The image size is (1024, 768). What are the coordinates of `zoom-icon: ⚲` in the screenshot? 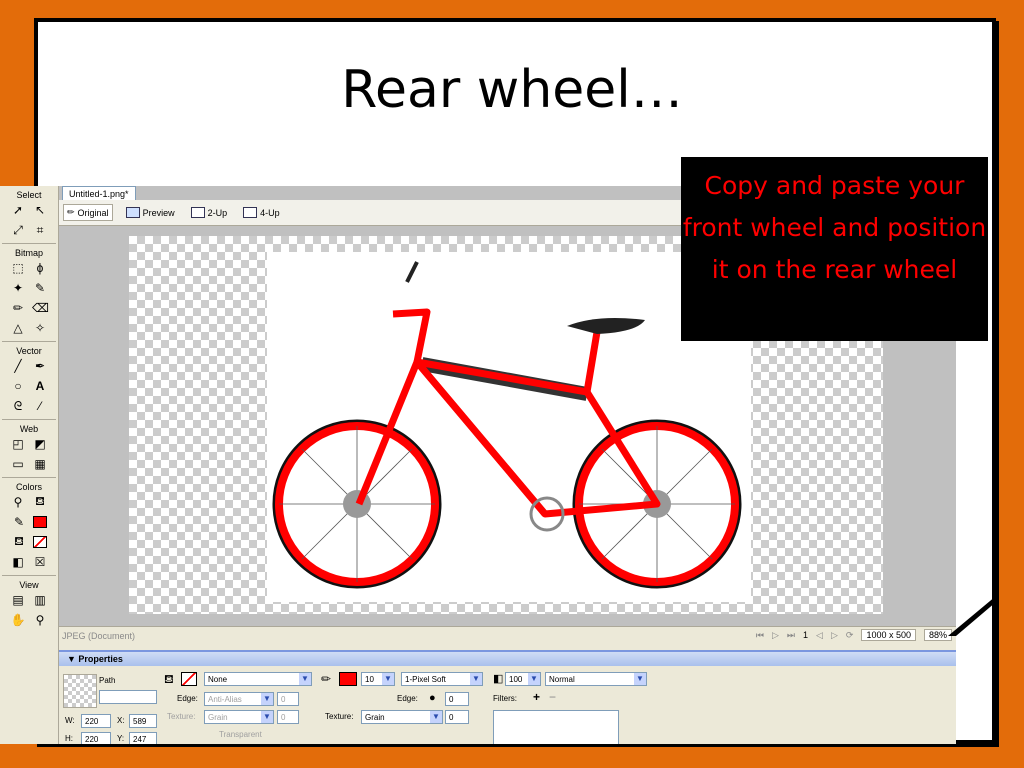 It's located at (40, 620).